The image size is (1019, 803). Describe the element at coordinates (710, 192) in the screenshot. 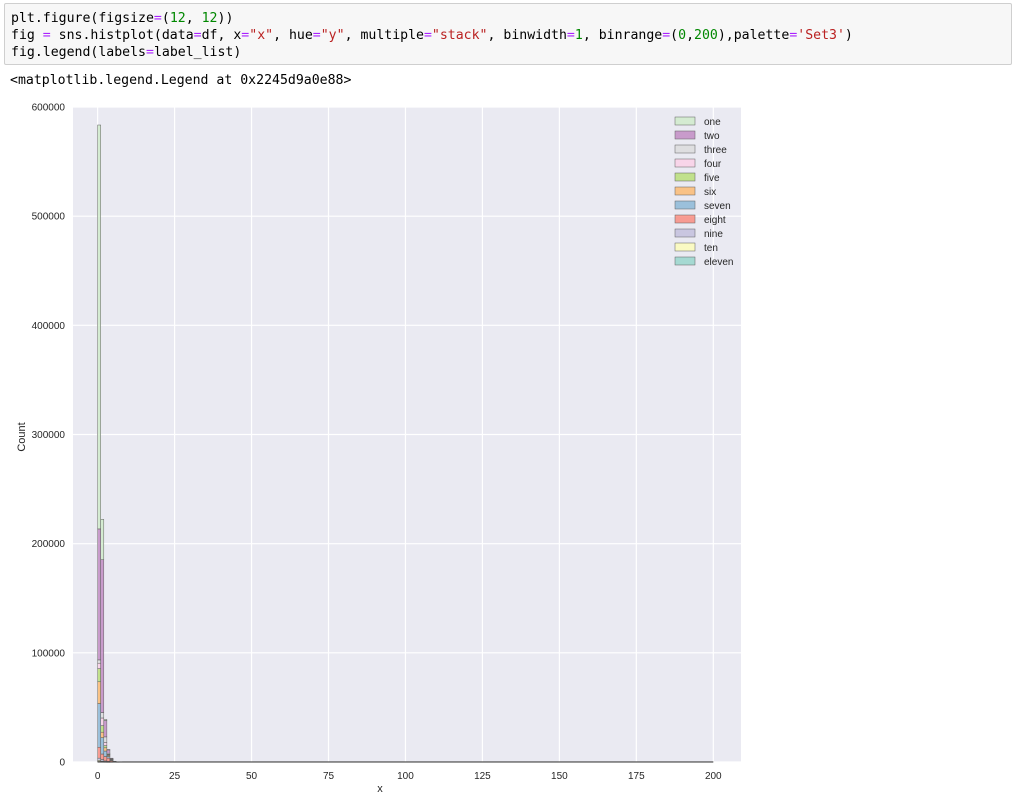

I see `legend-label: six` at that location.